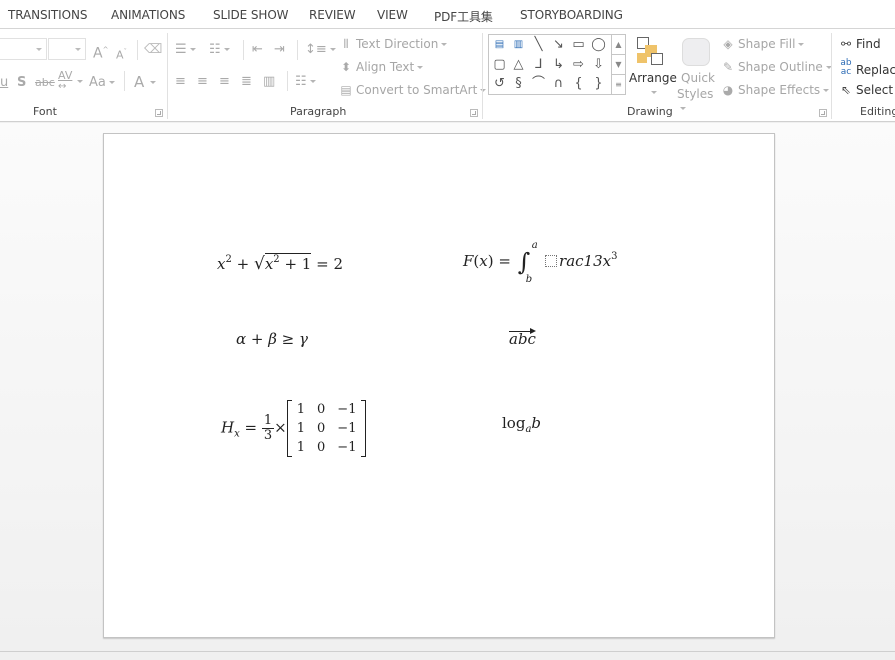  I want to click on quick-styles-button: Quick Styles, so click(696, 72).